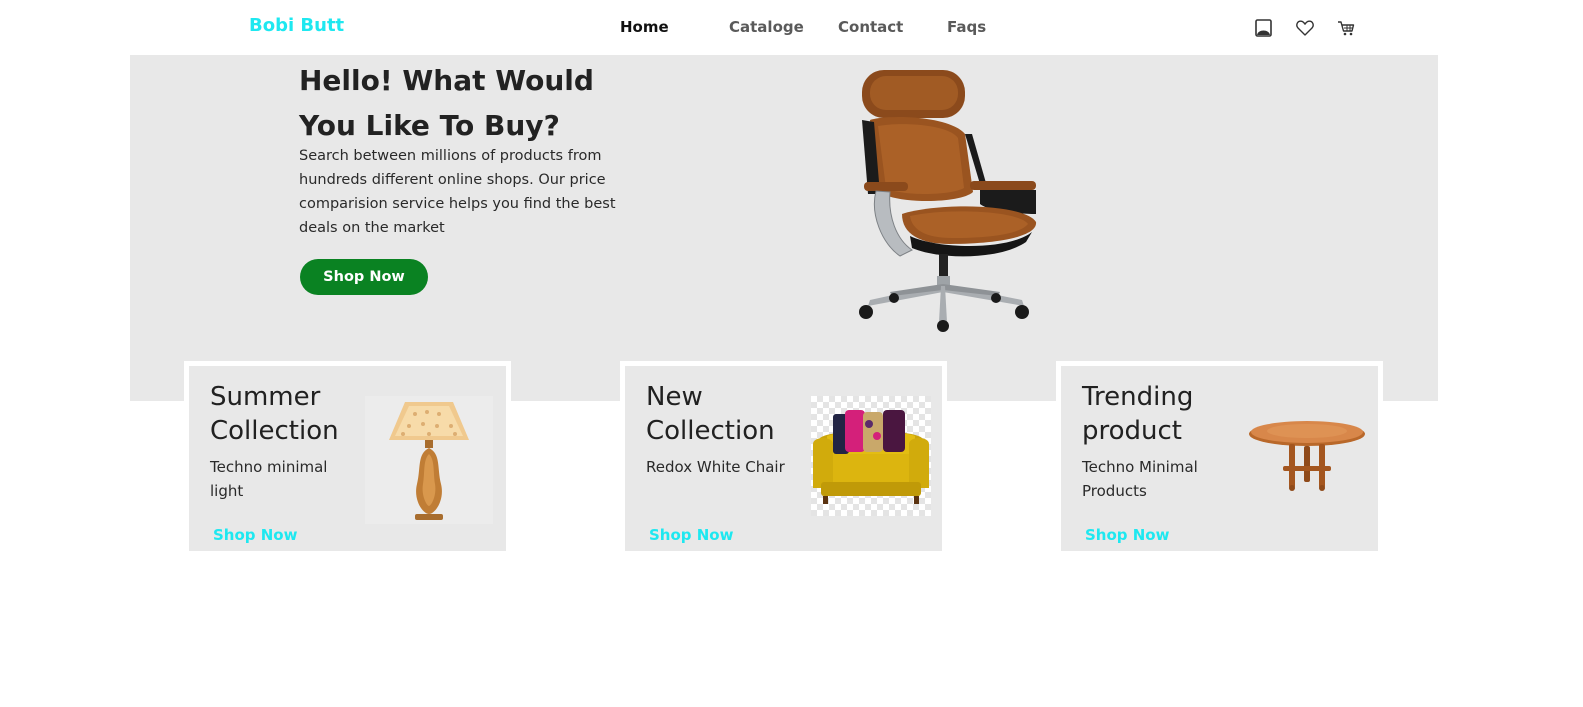 Image resolution: width=1583 pixels, height=707 pixels. Describe the element at coordinates (296, 25) in the screenshot. I see `brand-logo: Bobi Butt` at that location.